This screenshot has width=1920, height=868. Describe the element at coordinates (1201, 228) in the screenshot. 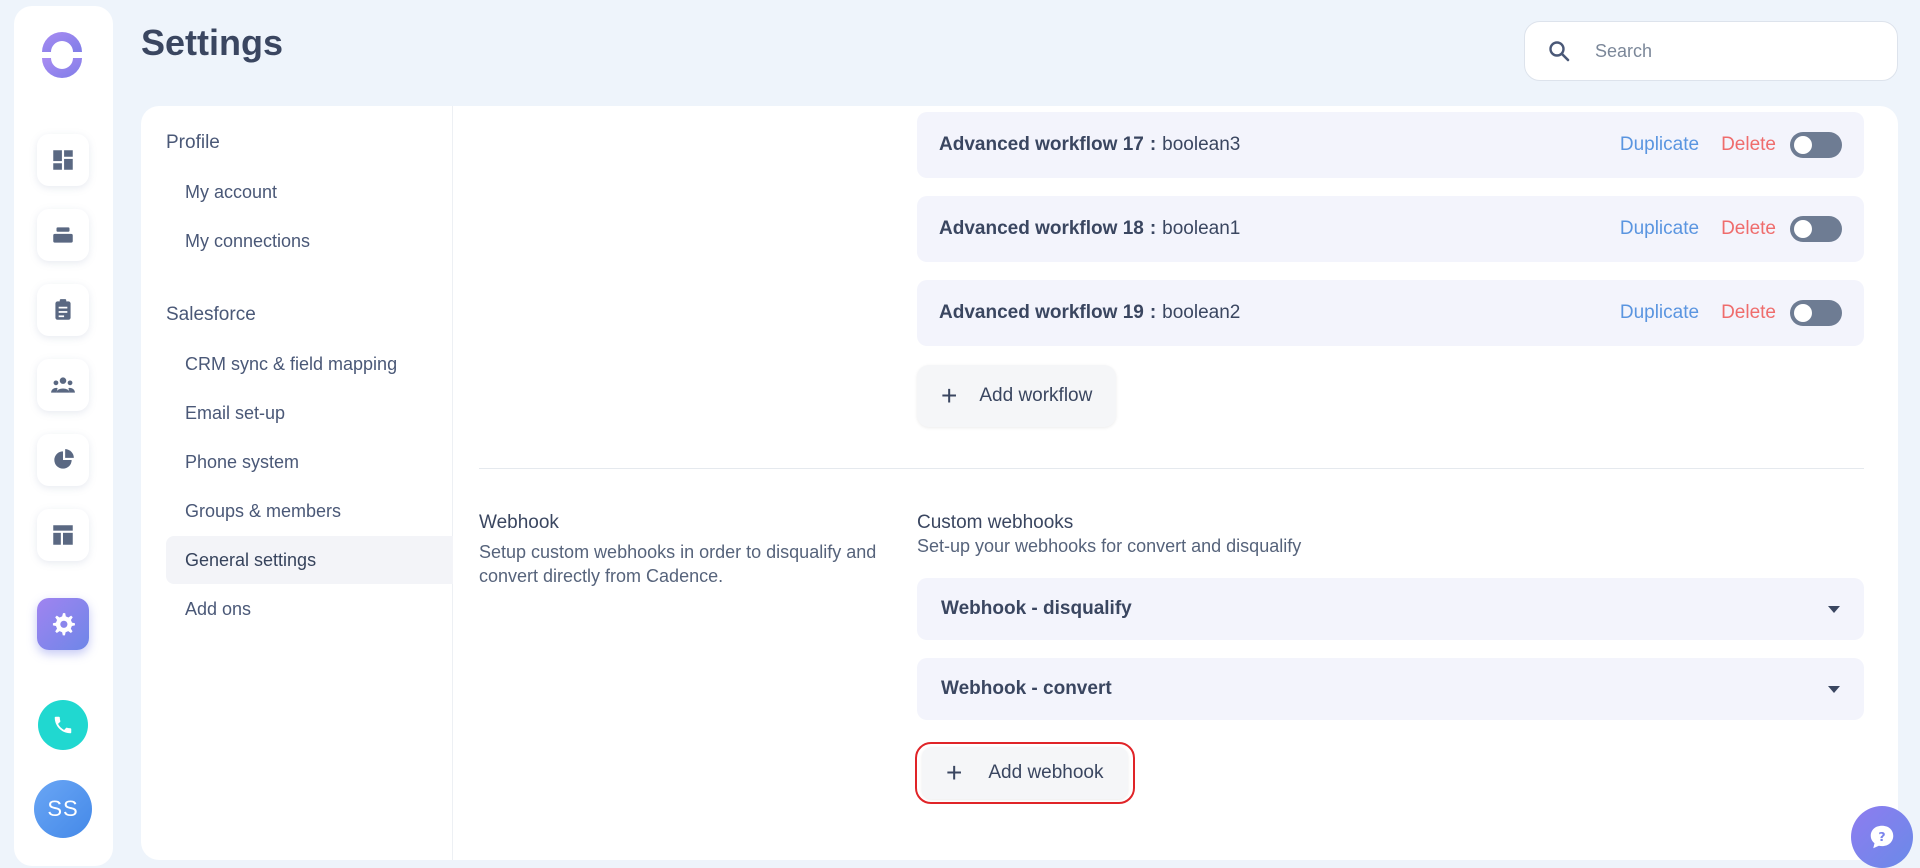

I see `workflow-value: boolean1` at that location.